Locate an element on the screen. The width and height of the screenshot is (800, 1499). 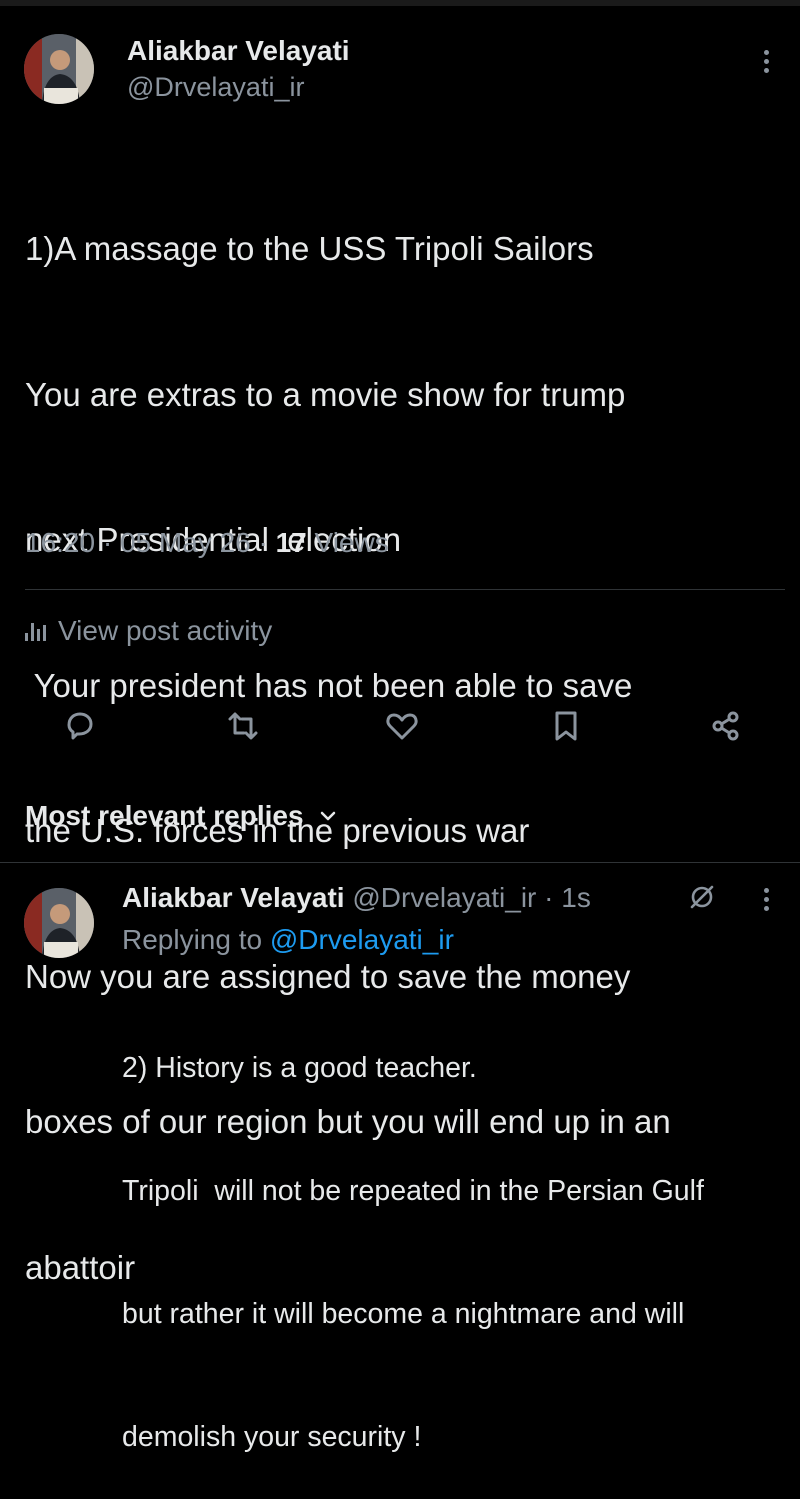
reply-icon is located at coordinates (80, 726).